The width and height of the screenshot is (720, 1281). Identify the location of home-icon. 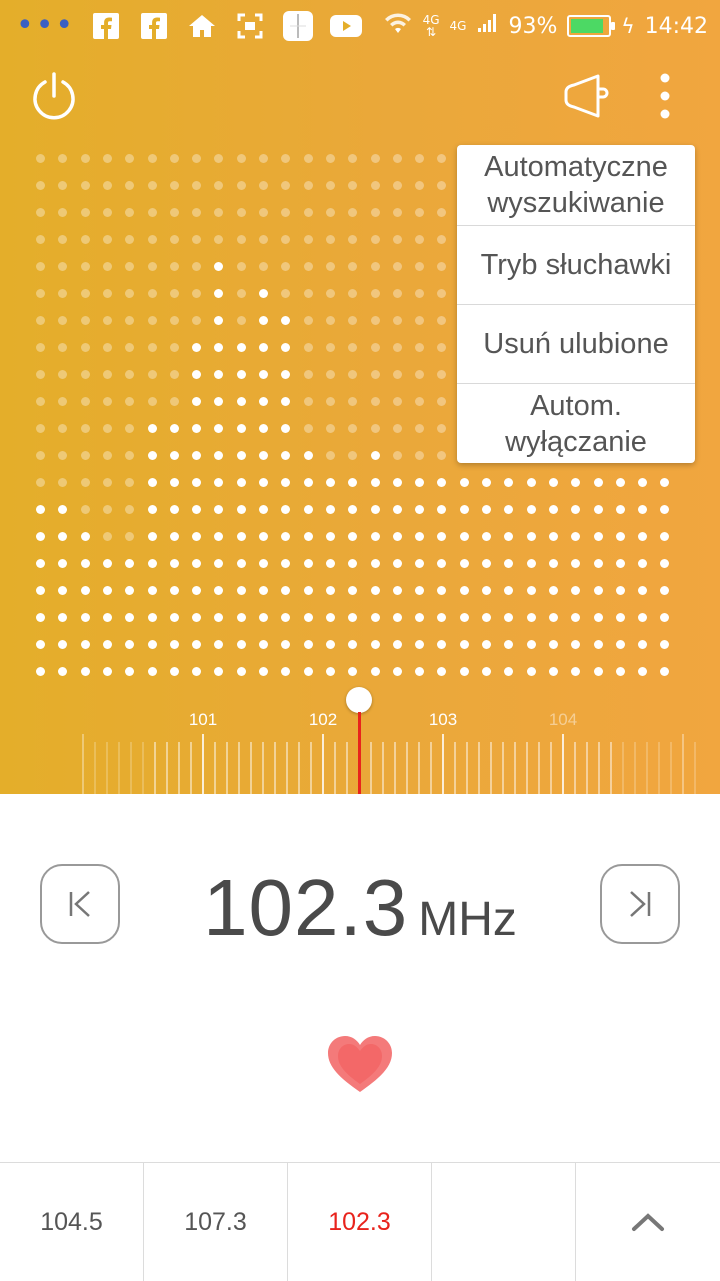
(202, 26).